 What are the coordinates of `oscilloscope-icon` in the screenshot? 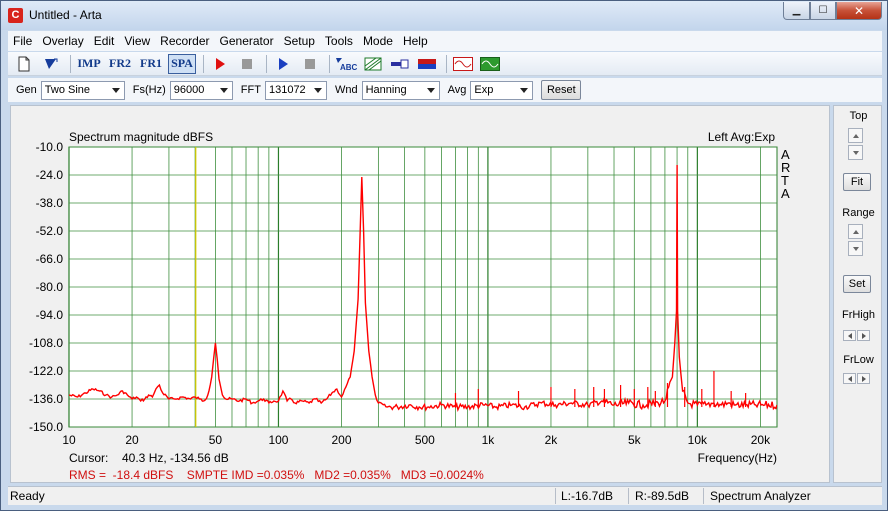 It's located at (490, 63).